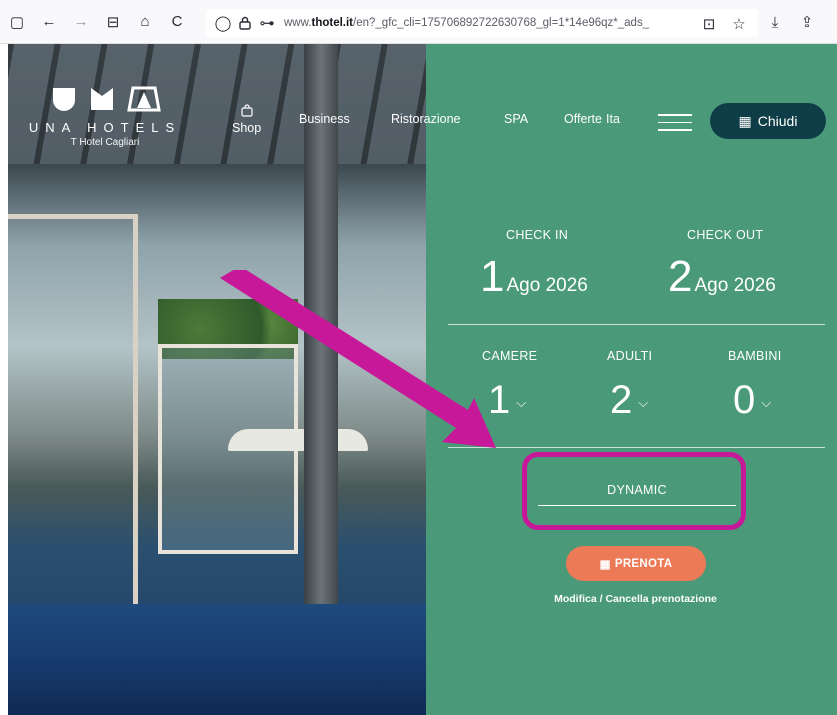 The height and width of the screenshot is (715, 837). I want to click on nav-business: Business, so click(324, 119).